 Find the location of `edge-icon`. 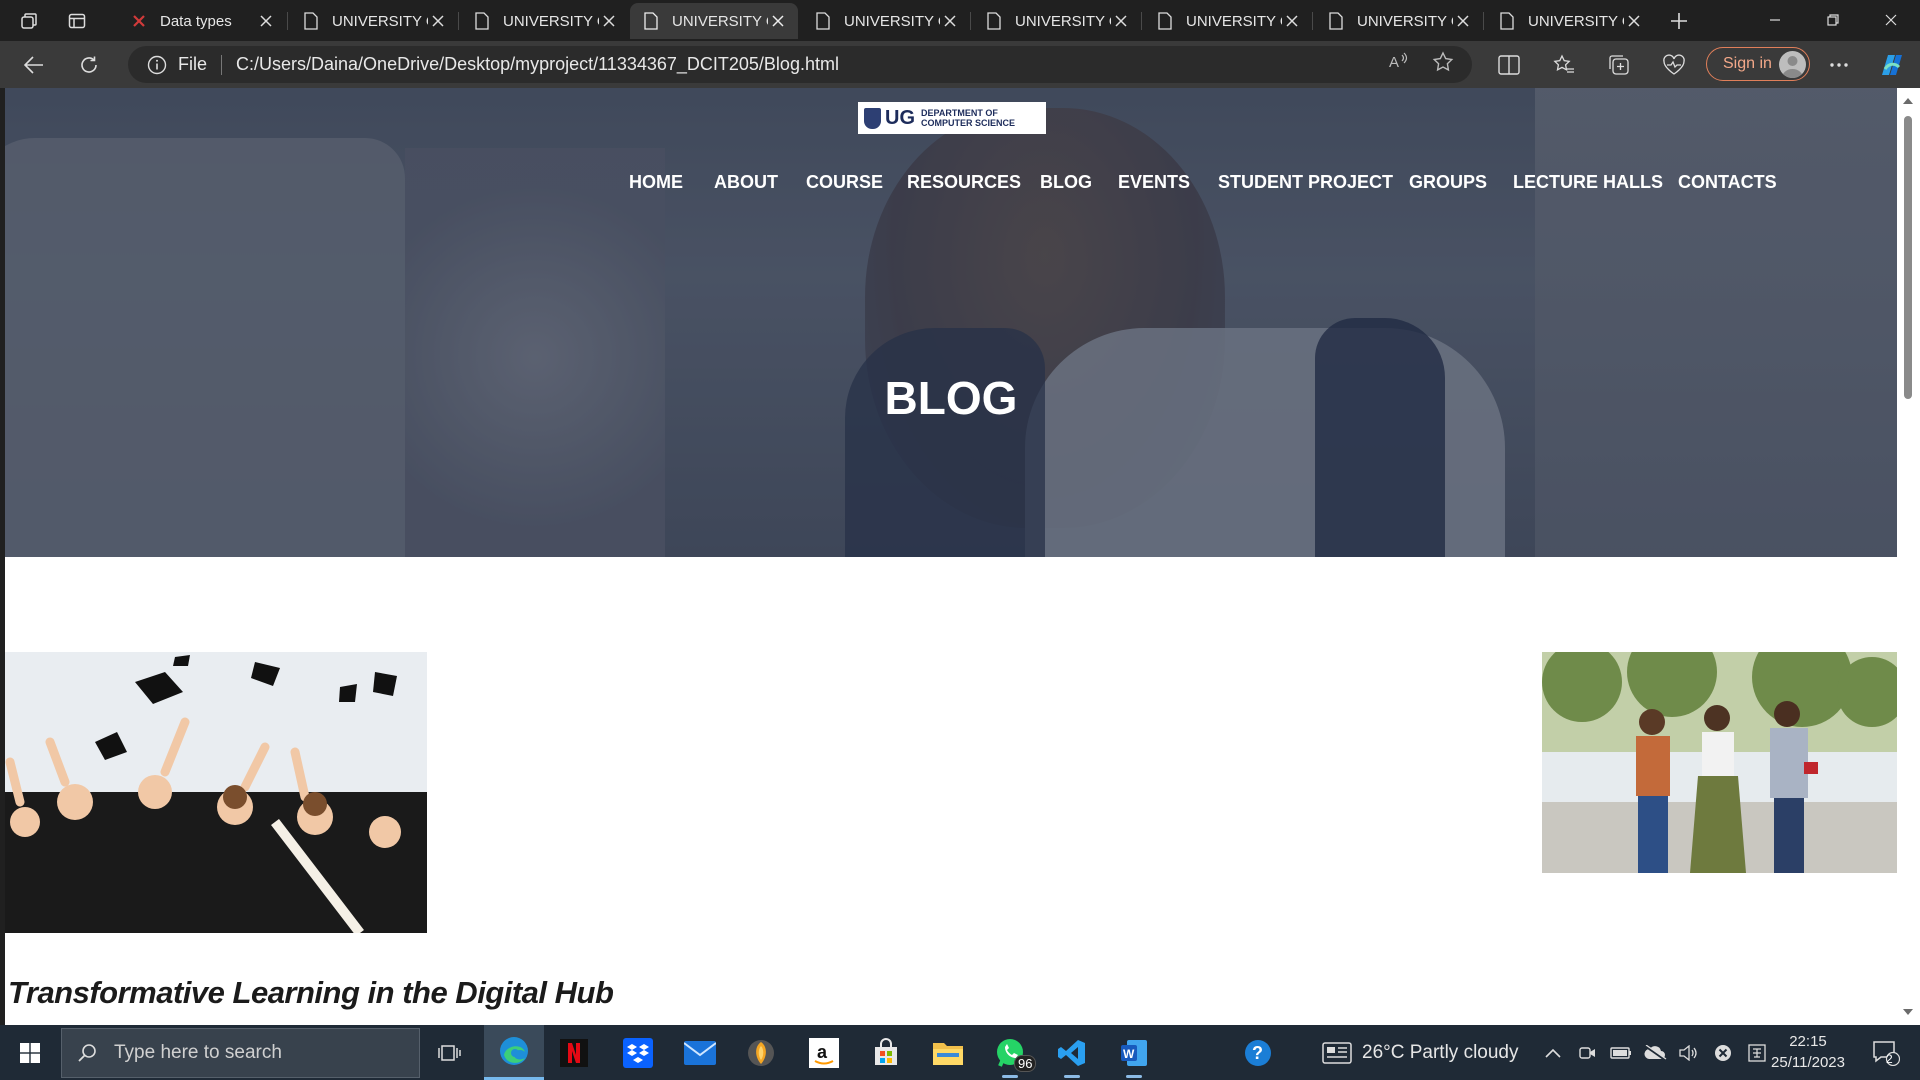

edge-icon is located at coordinates (514, 1051).